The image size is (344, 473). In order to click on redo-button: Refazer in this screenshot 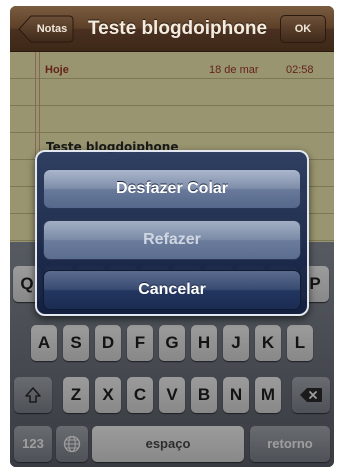, I will do `click(172, 240)`.